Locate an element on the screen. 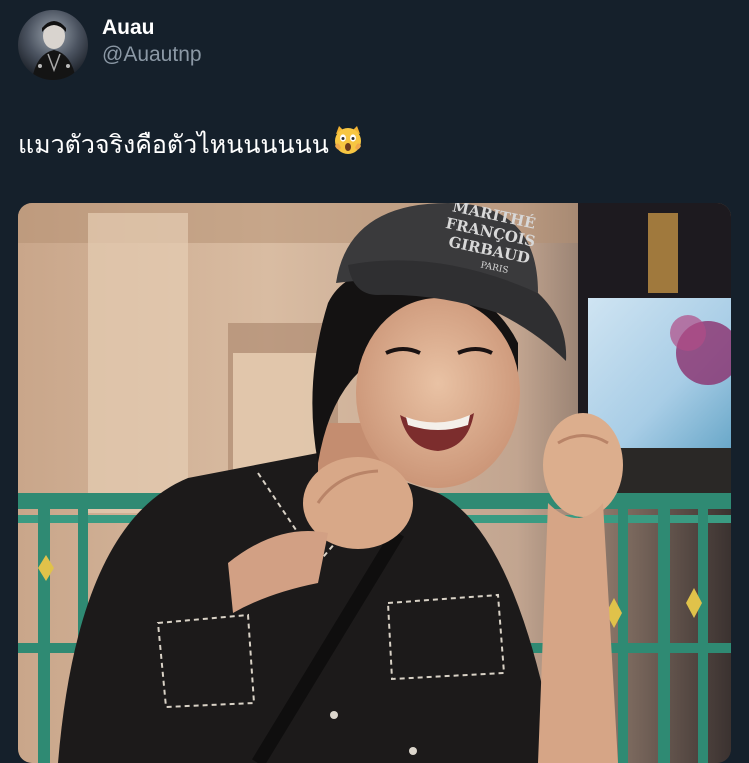 Image resolution: width=749 pixels, height=763 pixels. author-names: Auau @Auautnp is located at coordinates (152, 42).